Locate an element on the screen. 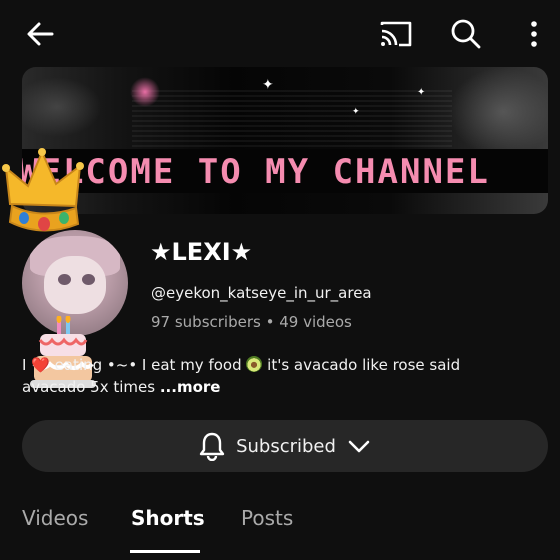  tab-posts: Posts is located at coordinates (267, 518).